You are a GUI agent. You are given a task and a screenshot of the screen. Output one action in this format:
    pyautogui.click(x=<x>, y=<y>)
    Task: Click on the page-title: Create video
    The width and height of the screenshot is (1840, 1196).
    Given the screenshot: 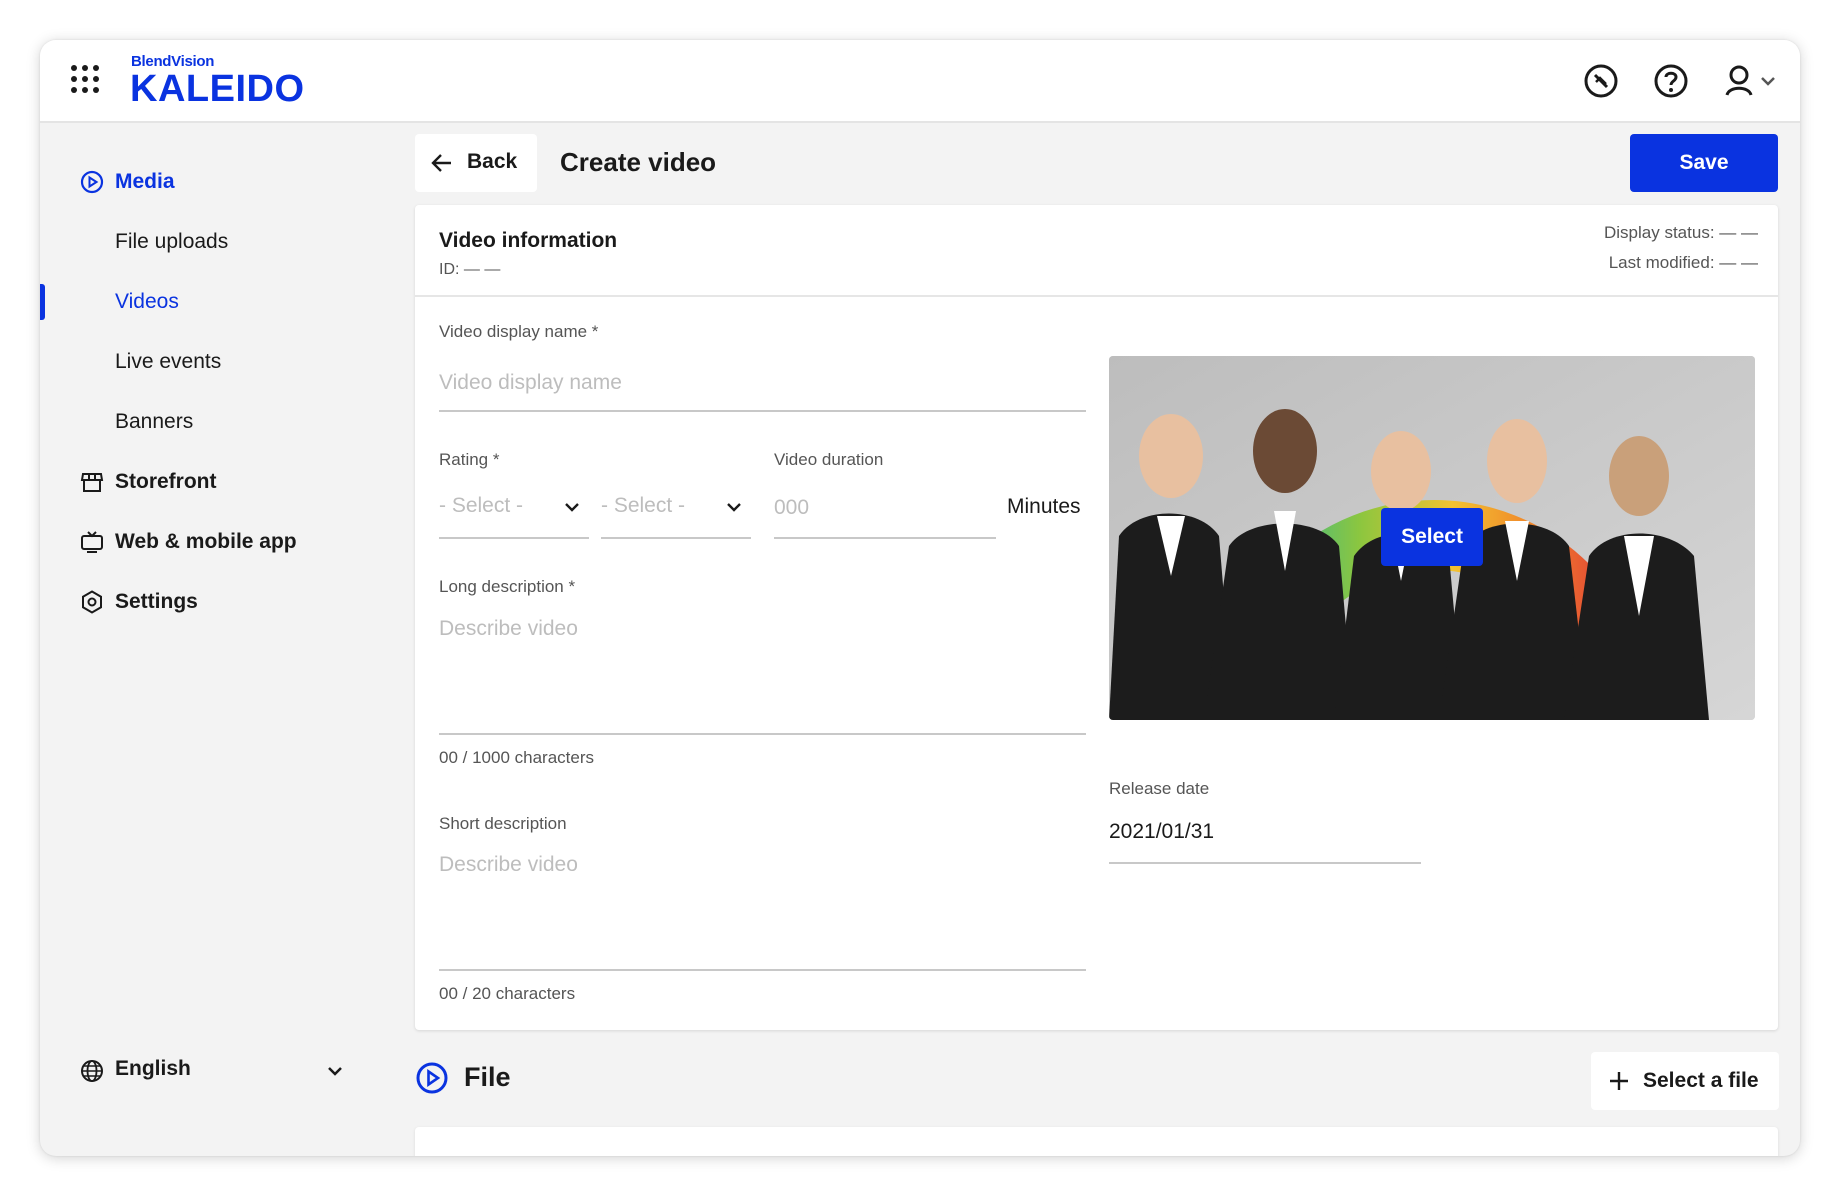 What is the action you would take?
    pyautogui.click(x=638, y=162)
    